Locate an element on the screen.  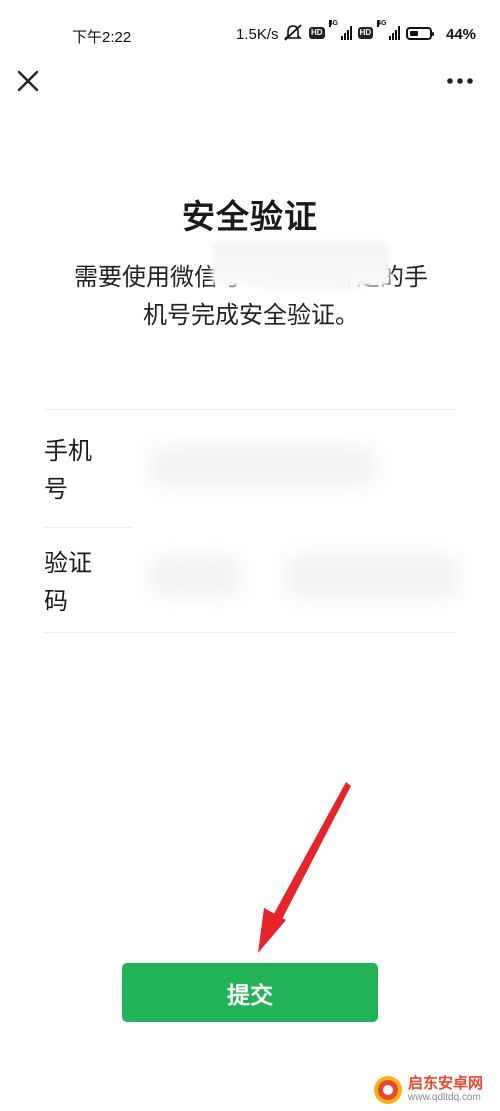
network-speed: 1.5K/s is located at coordinates (257, 34).